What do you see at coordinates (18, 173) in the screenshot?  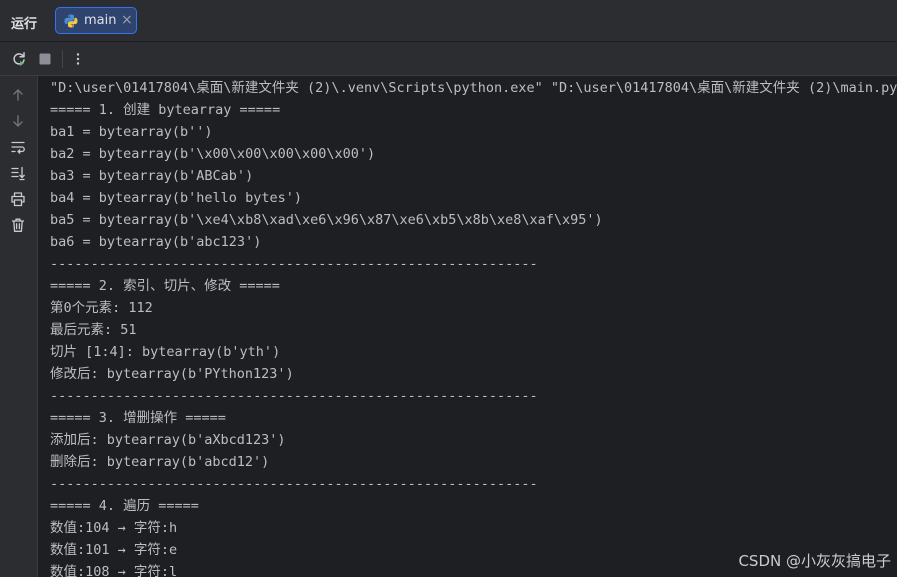 I see `scroll-to-end-icon` at bounding box center [18, 173].